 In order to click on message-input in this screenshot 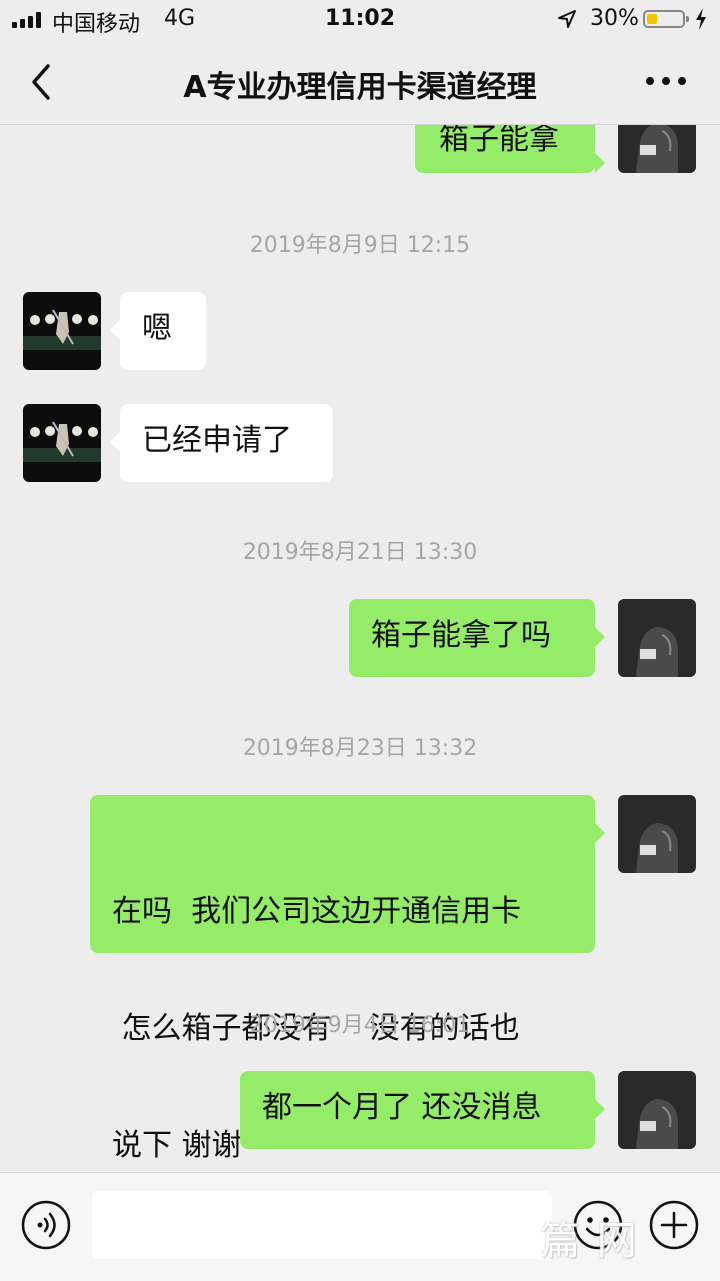, I will do `click(322, 1225)`.